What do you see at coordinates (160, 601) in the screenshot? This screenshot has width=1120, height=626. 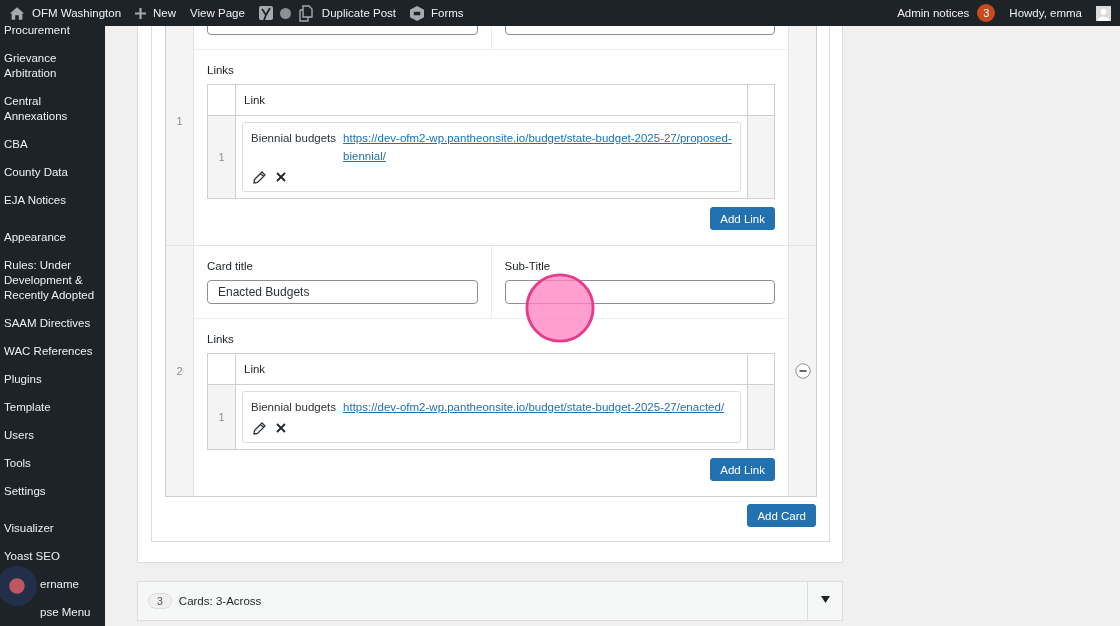 I see `block-index-badge: 3` at bounding box center [160, 601].